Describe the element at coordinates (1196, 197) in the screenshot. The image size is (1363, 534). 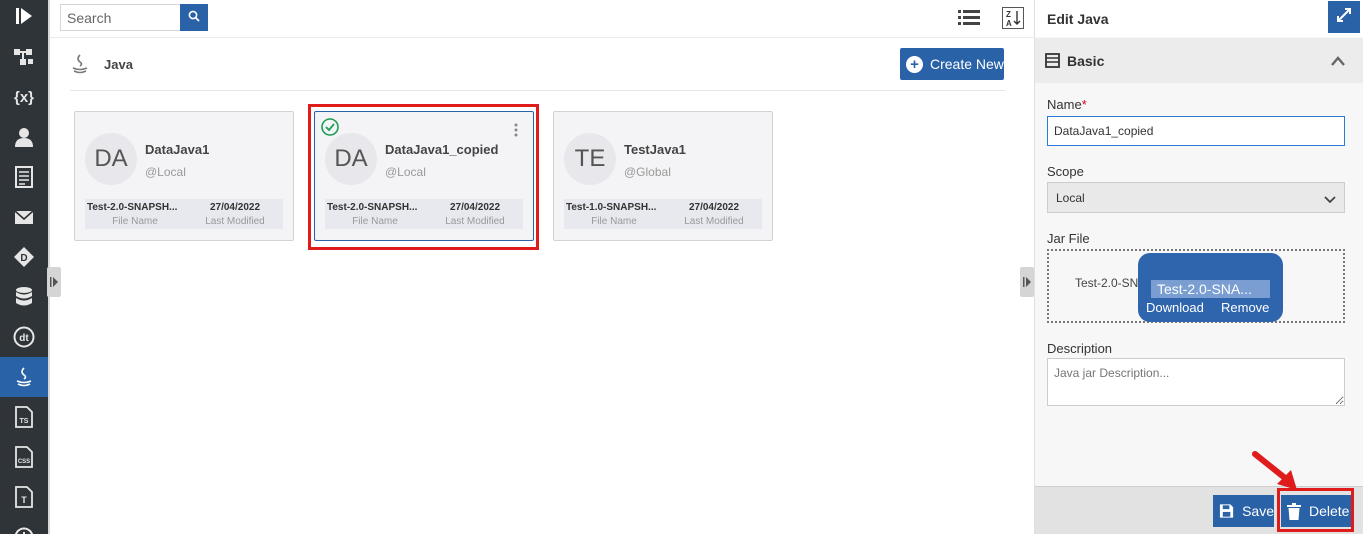
I see `scope-select: Local` at that location.